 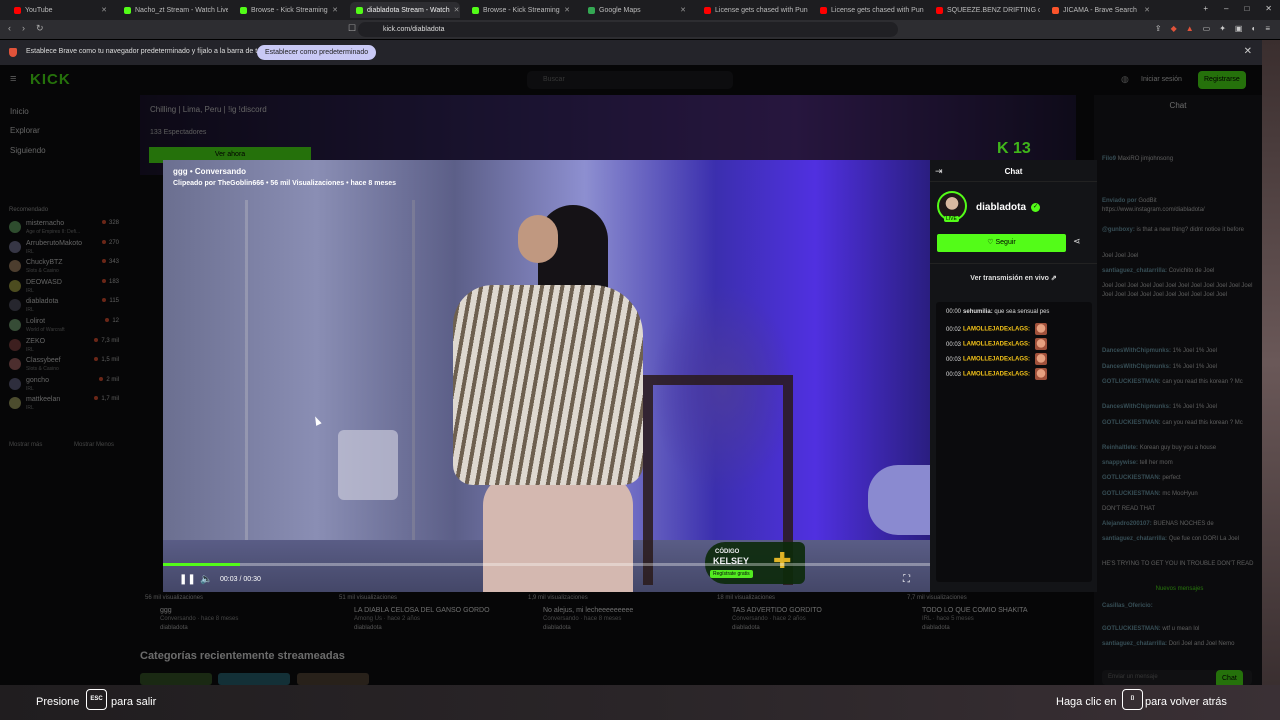 What do you see at coordinates (64, 328) in the screenshot?
I see `recommended-channel: Lolirot World of Warcraft 12` at bounding box center [64, 328].